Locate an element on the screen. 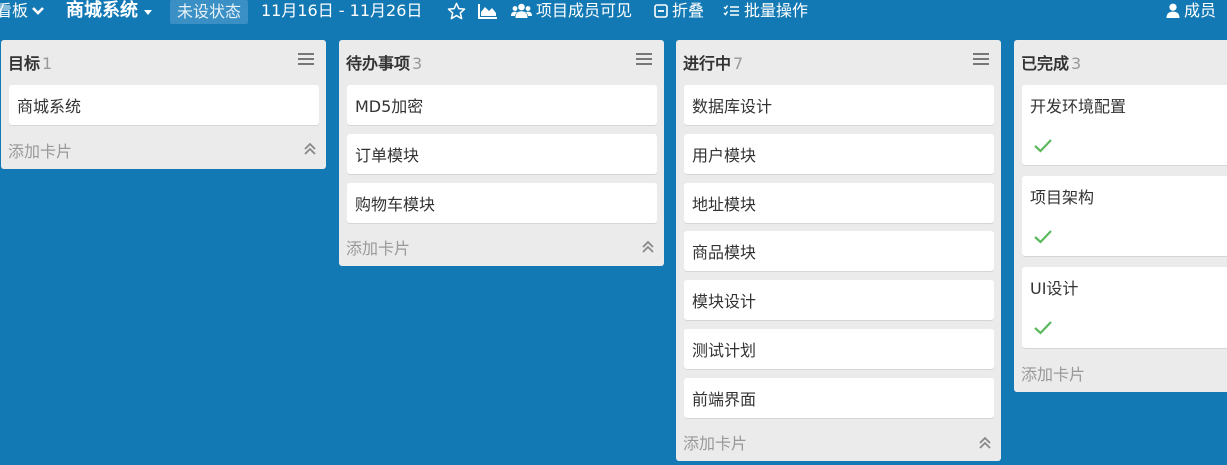 The image size is (1227, 465). members-label: 成员 is located at coordinates (1200, 10).